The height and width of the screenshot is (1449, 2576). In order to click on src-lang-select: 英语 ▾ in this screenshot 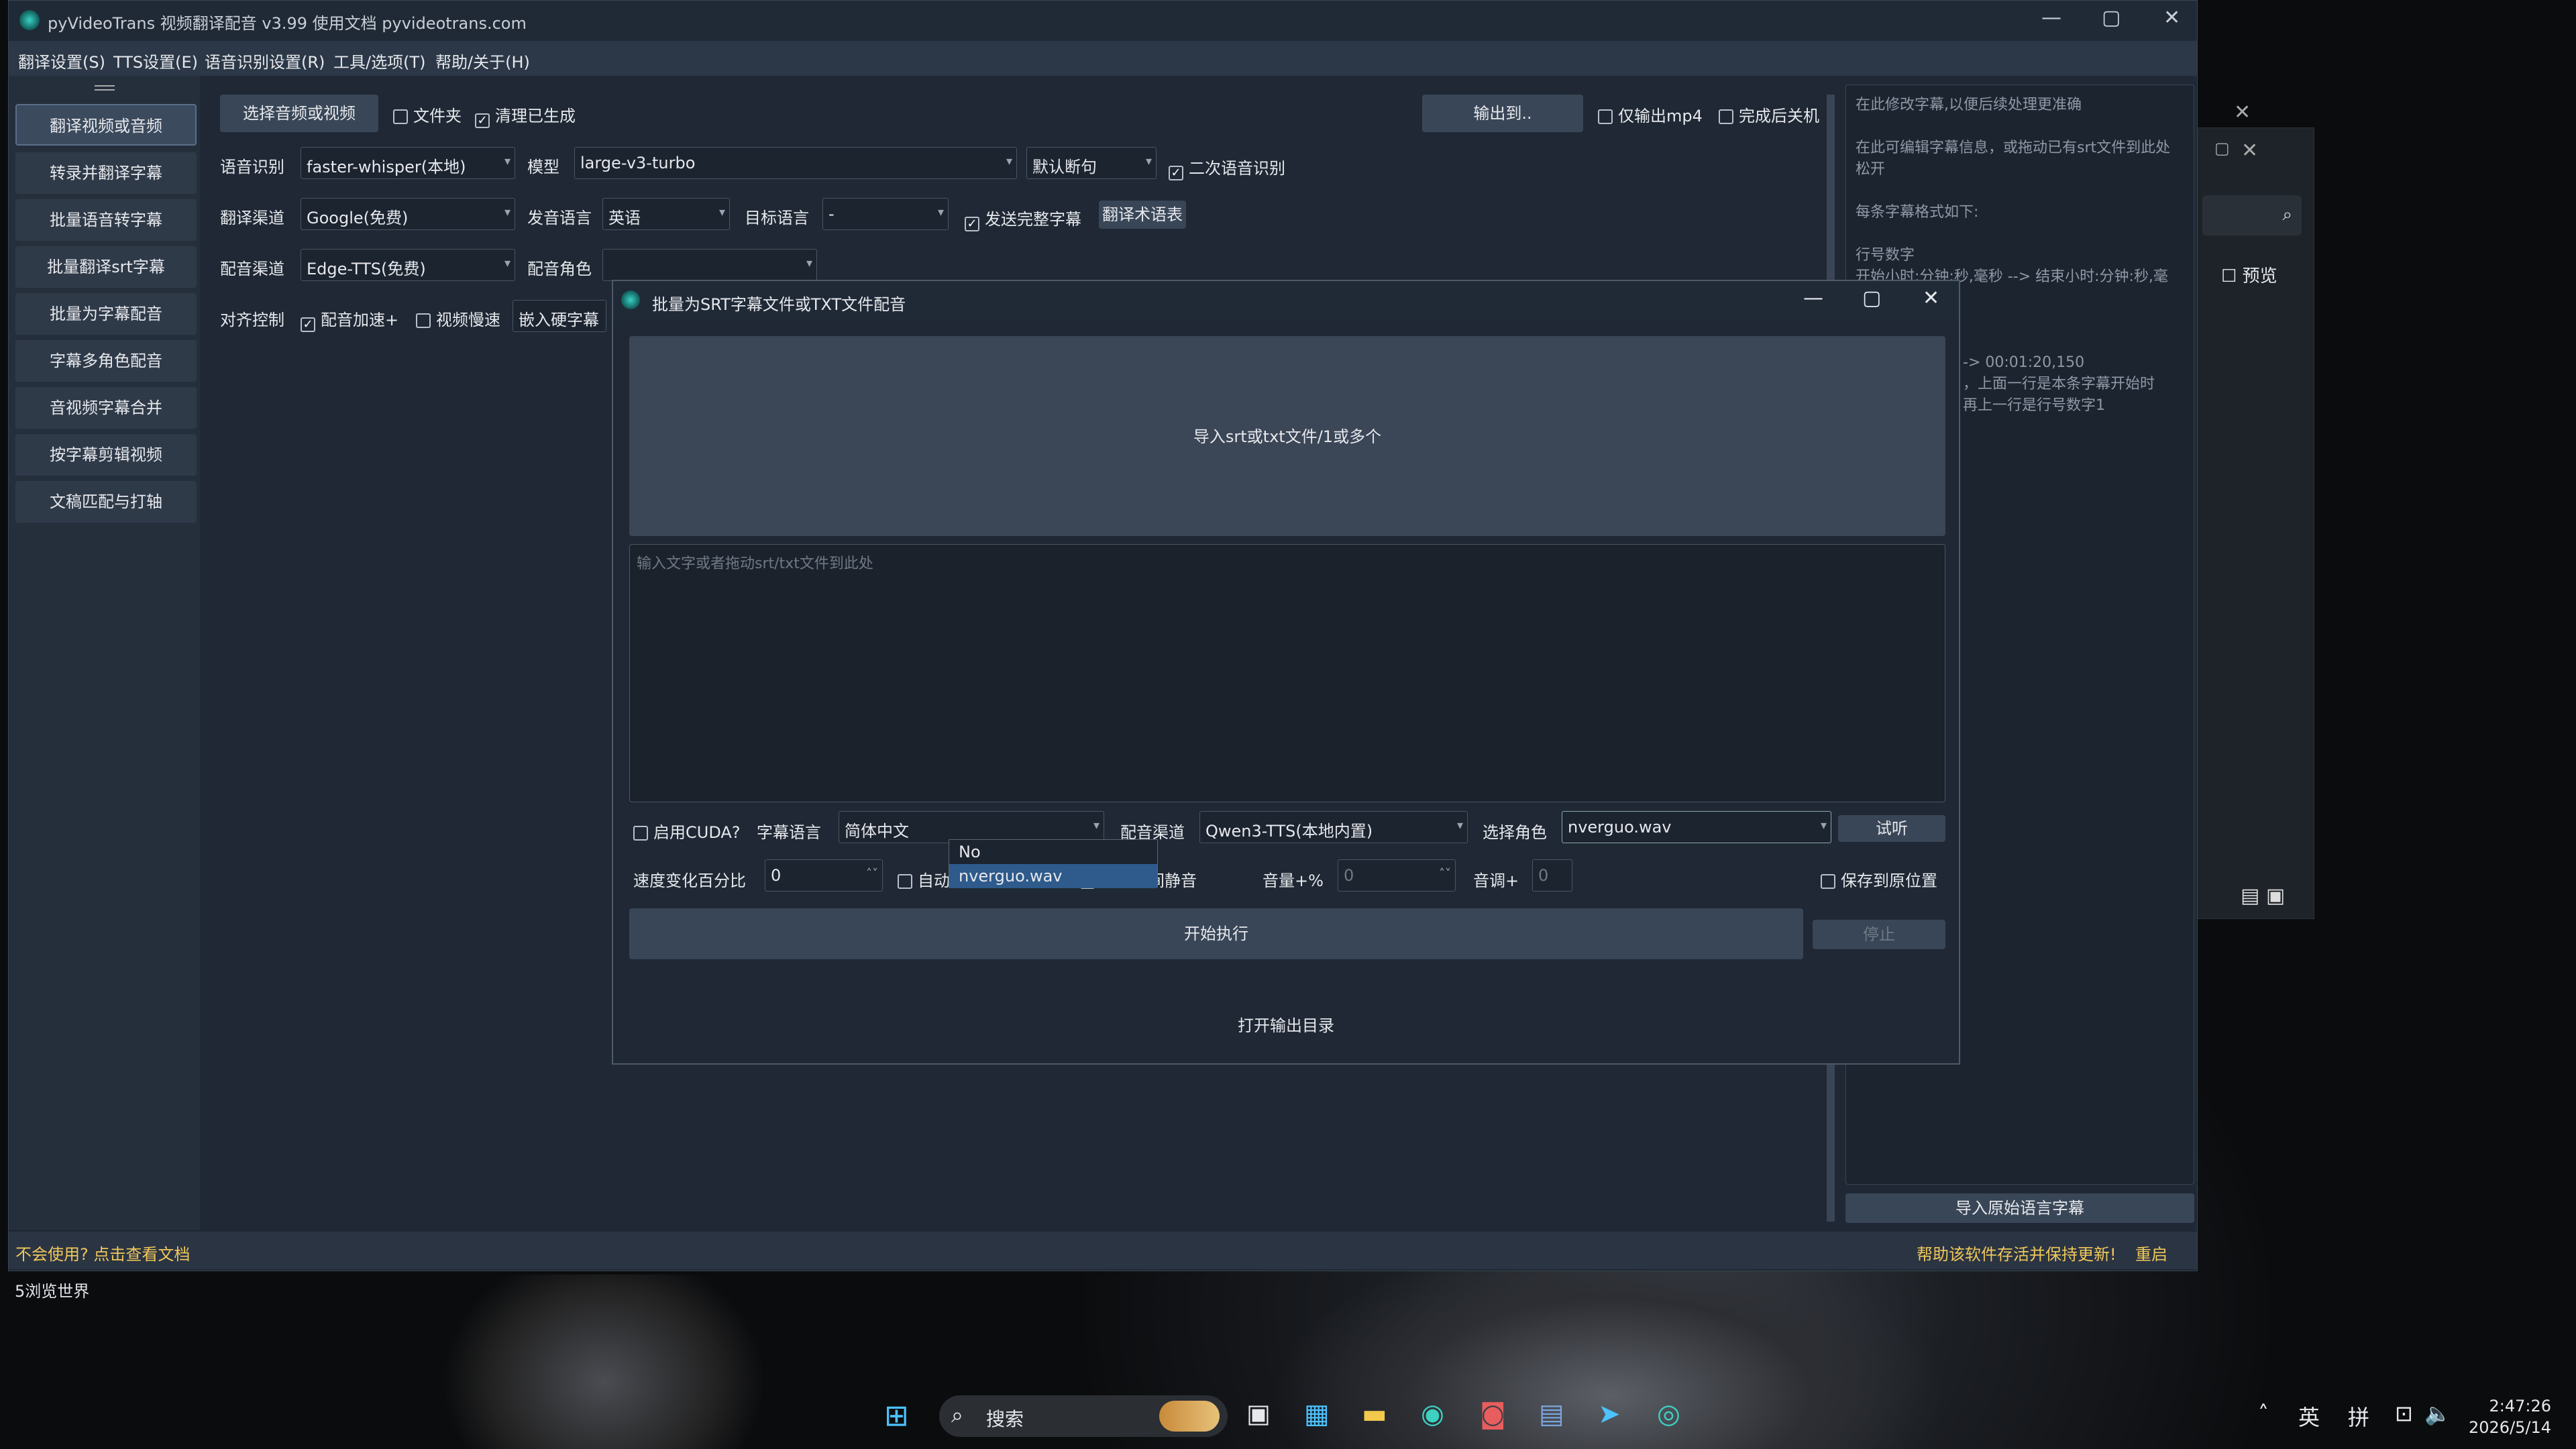, I will do `click(666, 214)`.